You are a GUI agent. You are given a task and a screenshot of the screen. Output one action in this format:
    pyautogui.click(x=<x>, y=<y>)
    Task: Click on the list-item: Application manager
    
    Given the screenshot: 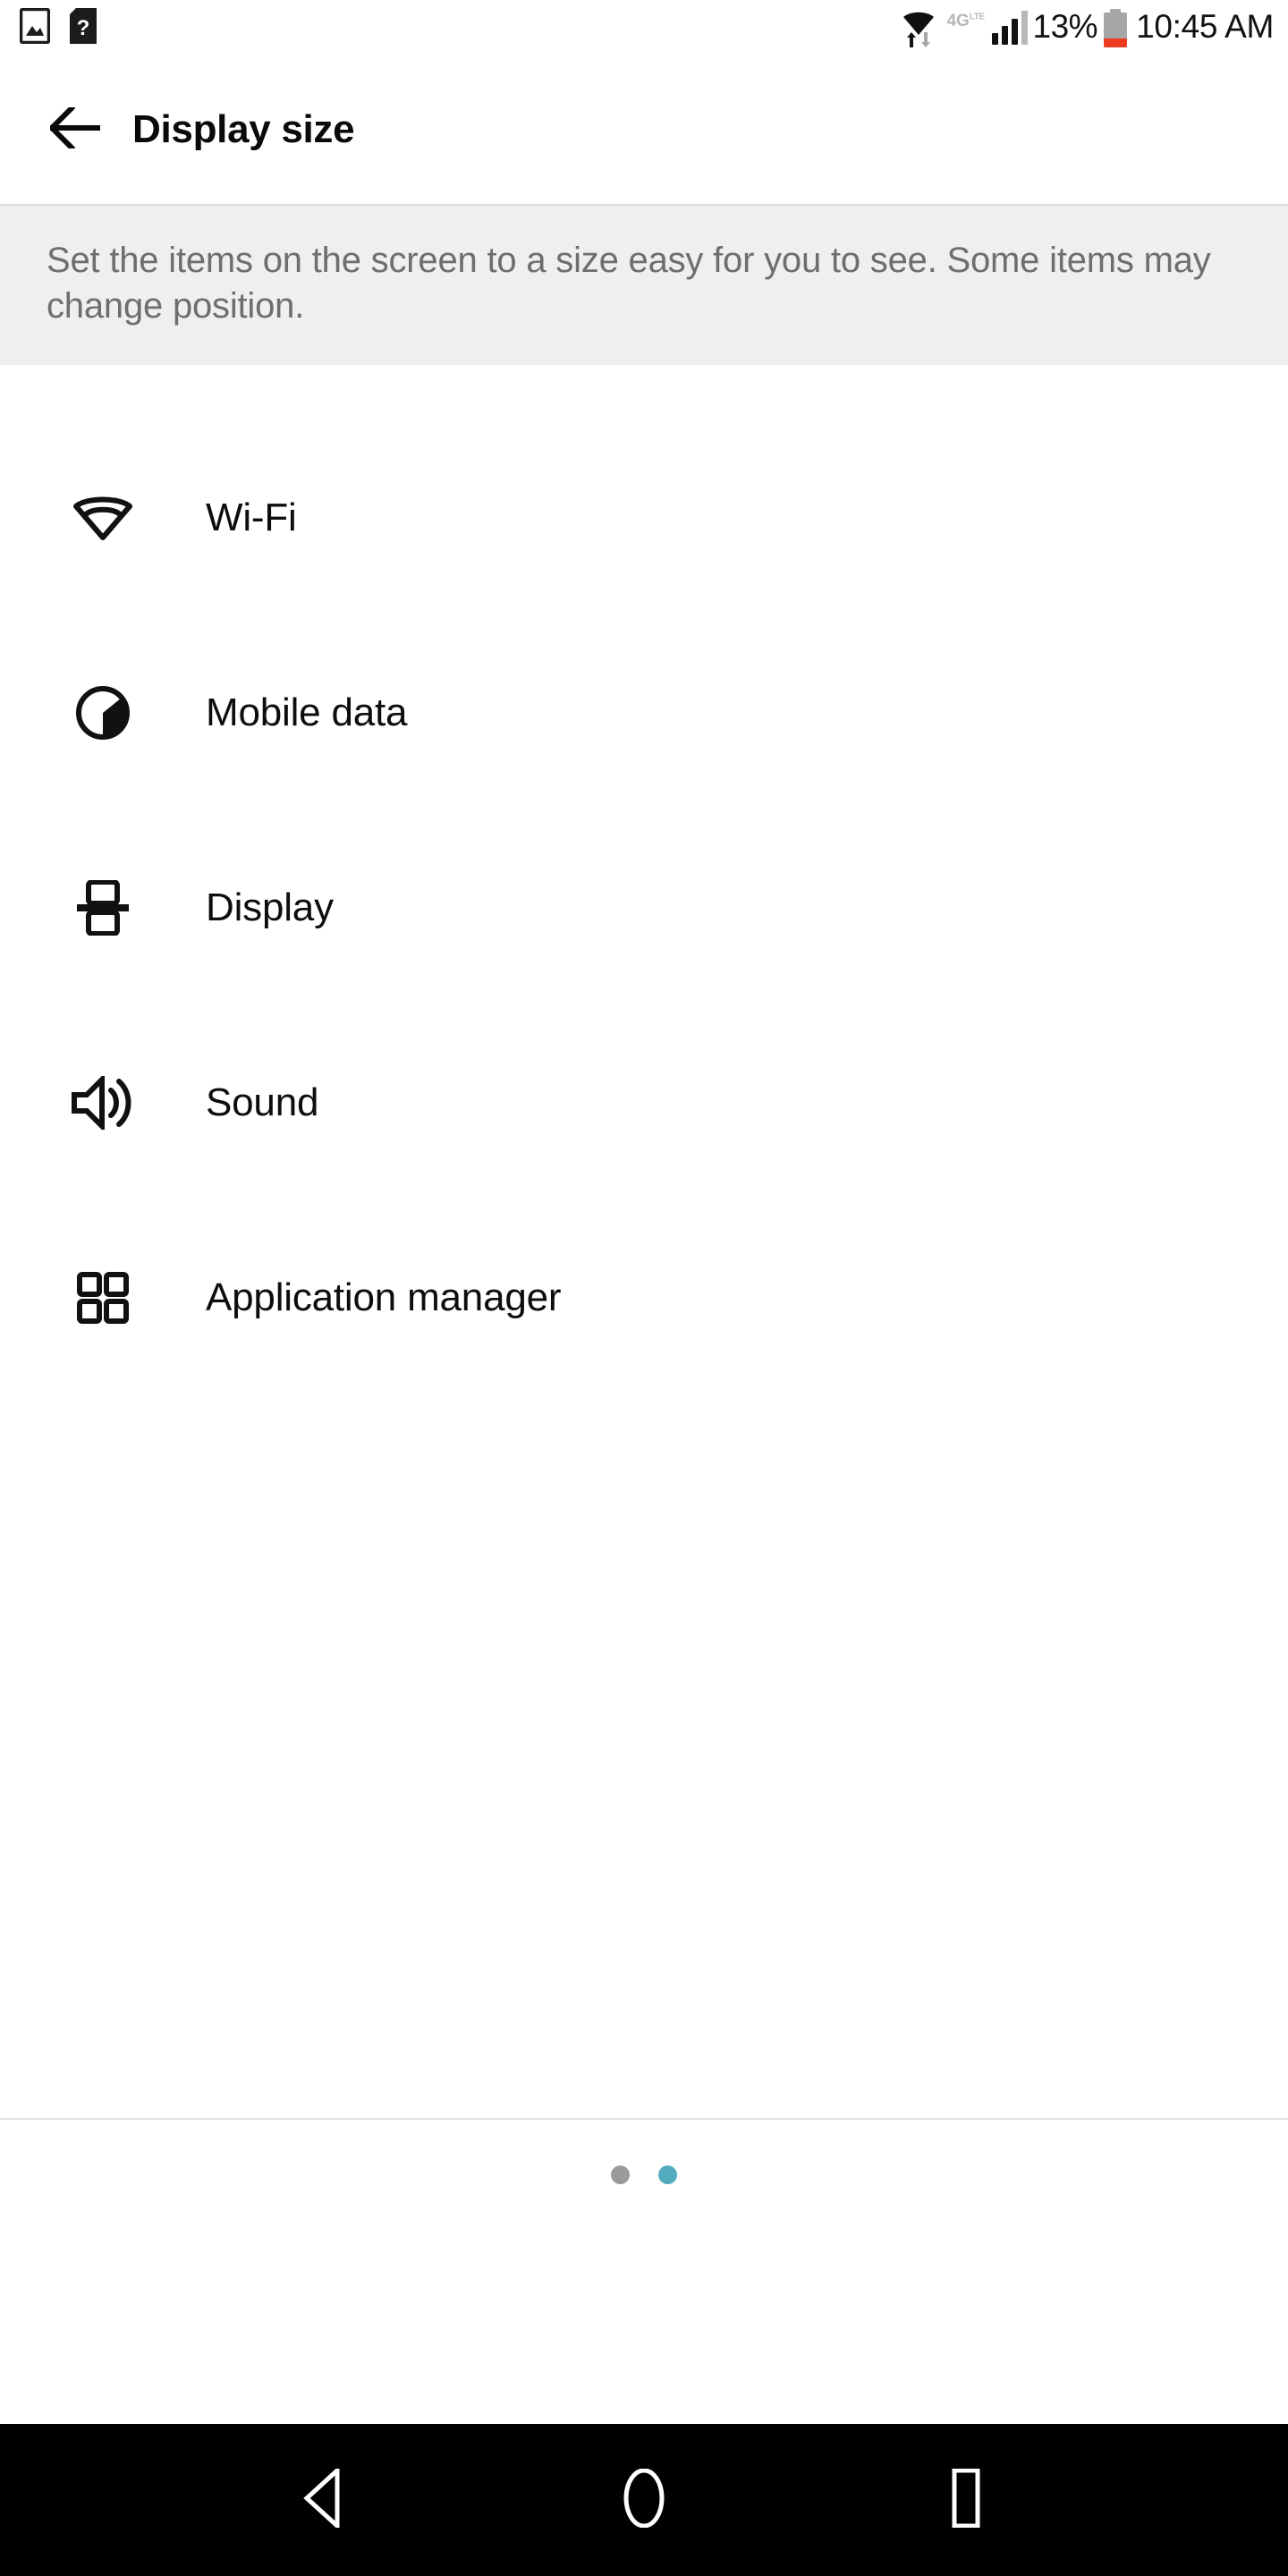 What is the action you would take?
    pyautogui.click(x=644, y=1297)
    